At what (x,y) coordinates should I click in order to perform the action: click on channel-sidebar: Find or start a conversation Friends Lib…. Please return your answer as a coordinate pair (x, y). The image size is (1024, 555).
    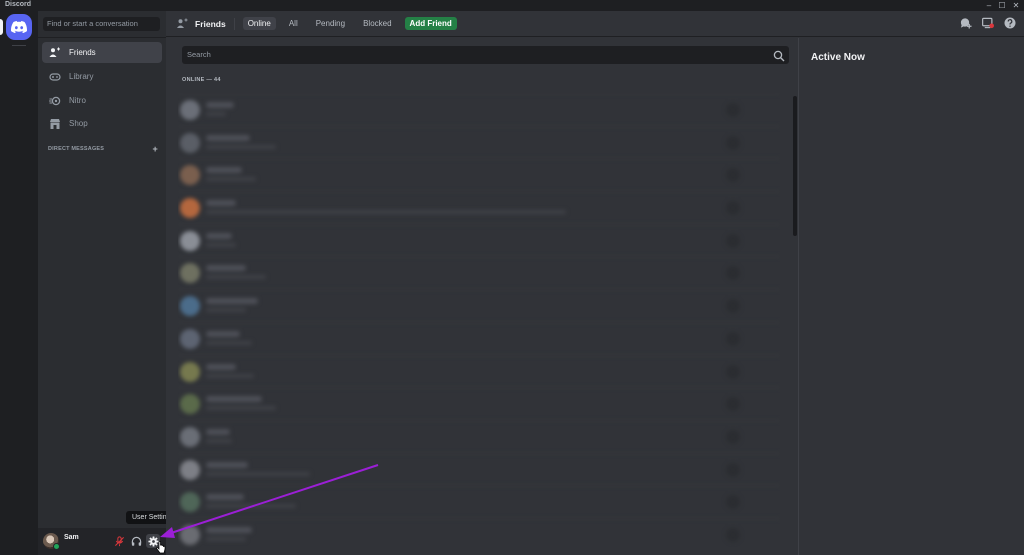
    Looking at the image, I should click on (102, 283).